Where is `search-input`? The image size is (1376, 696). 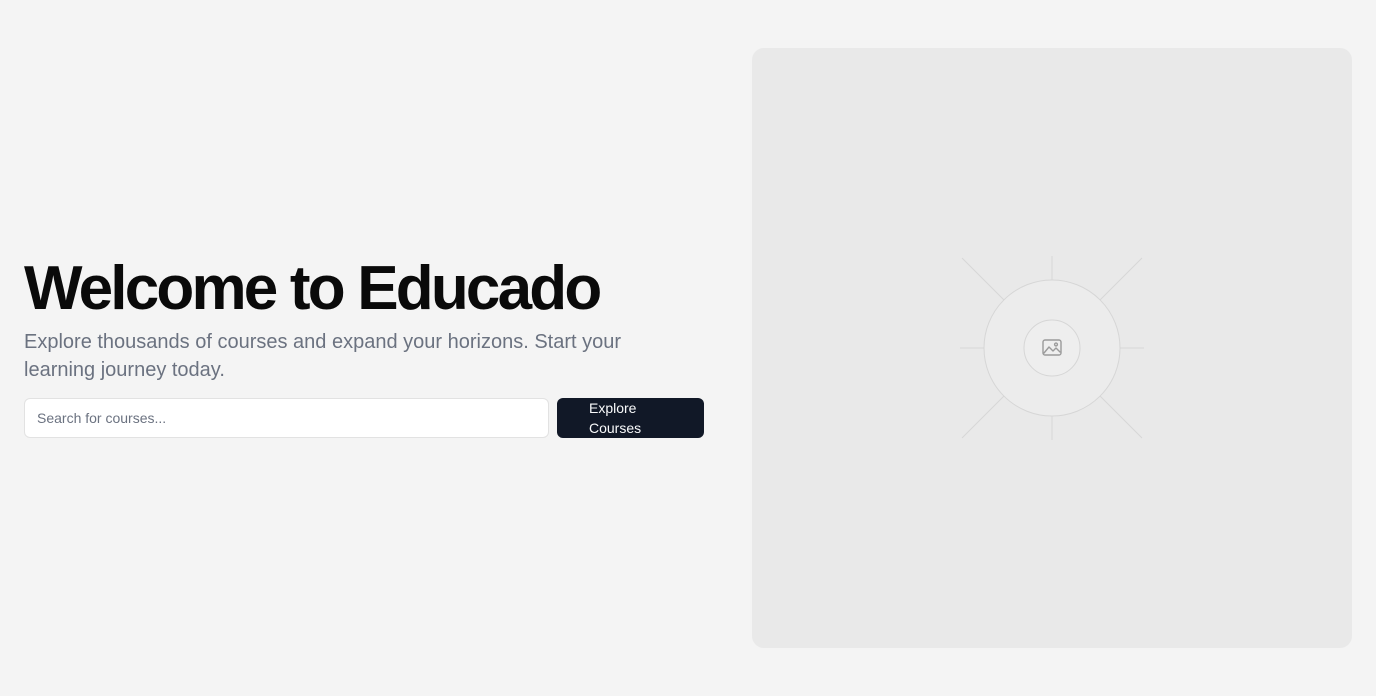
search-input is located at coordinates (286, 418).